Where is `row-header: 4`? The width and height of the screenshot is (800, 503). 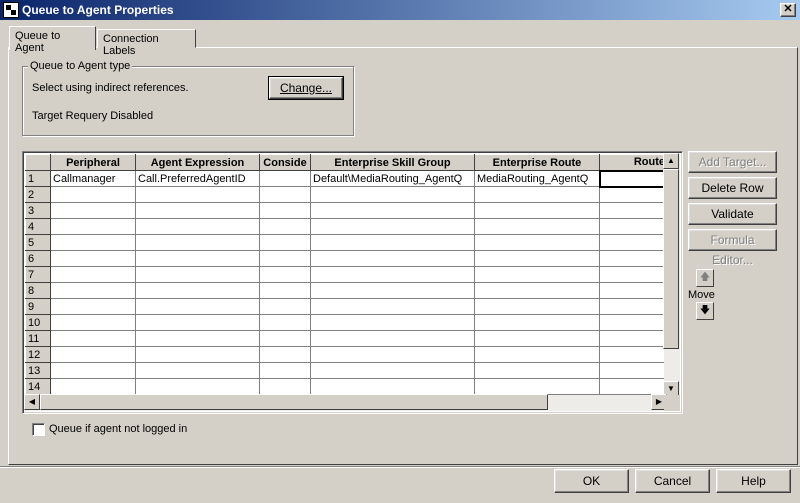
row-header: 4 is located at coordinates (38, 226).